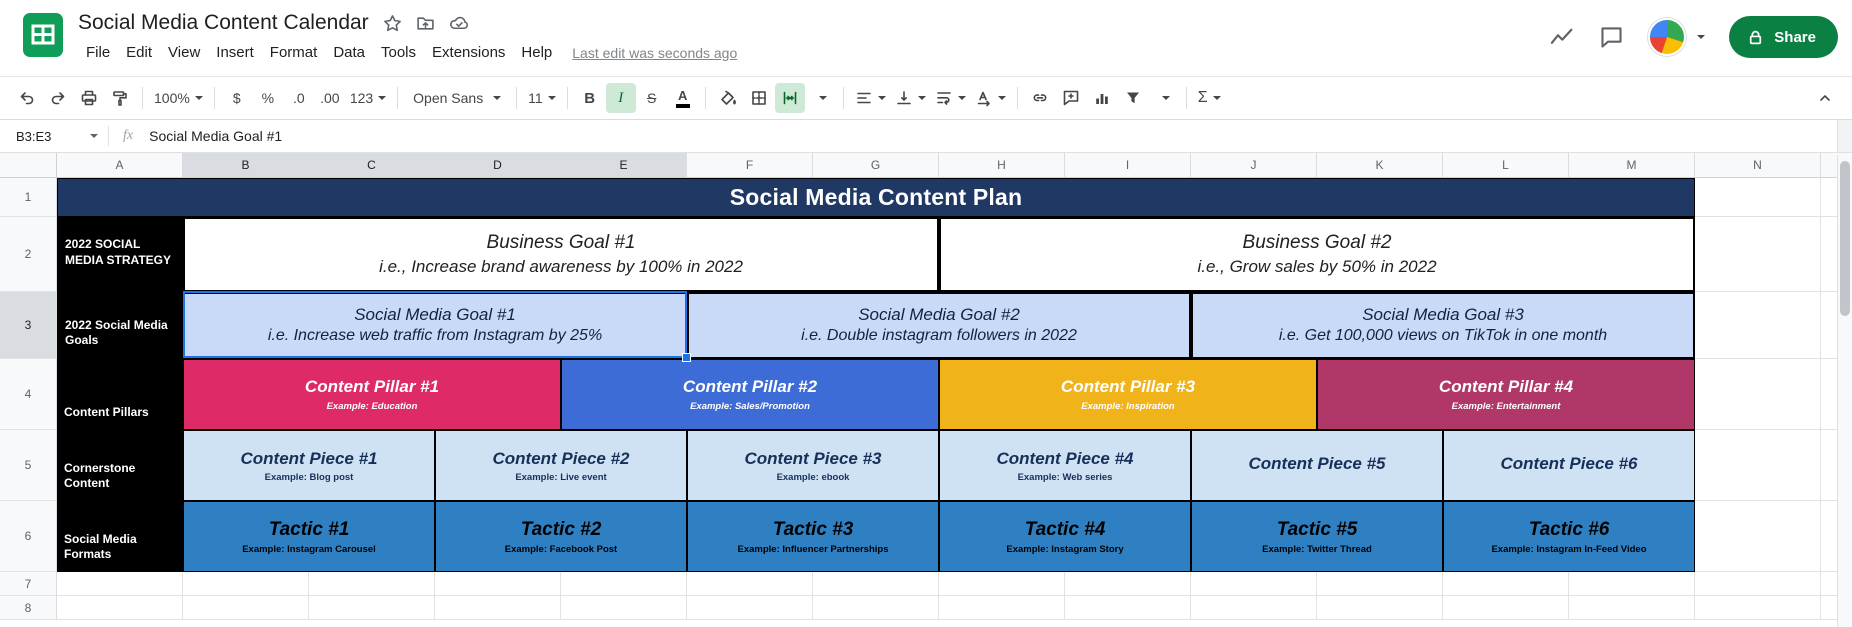 The width and height of the screenshot is (1852, 627). Describe the element at coordinates (425, 23) in the screenshot. I see `move-folder-icon` at that location.